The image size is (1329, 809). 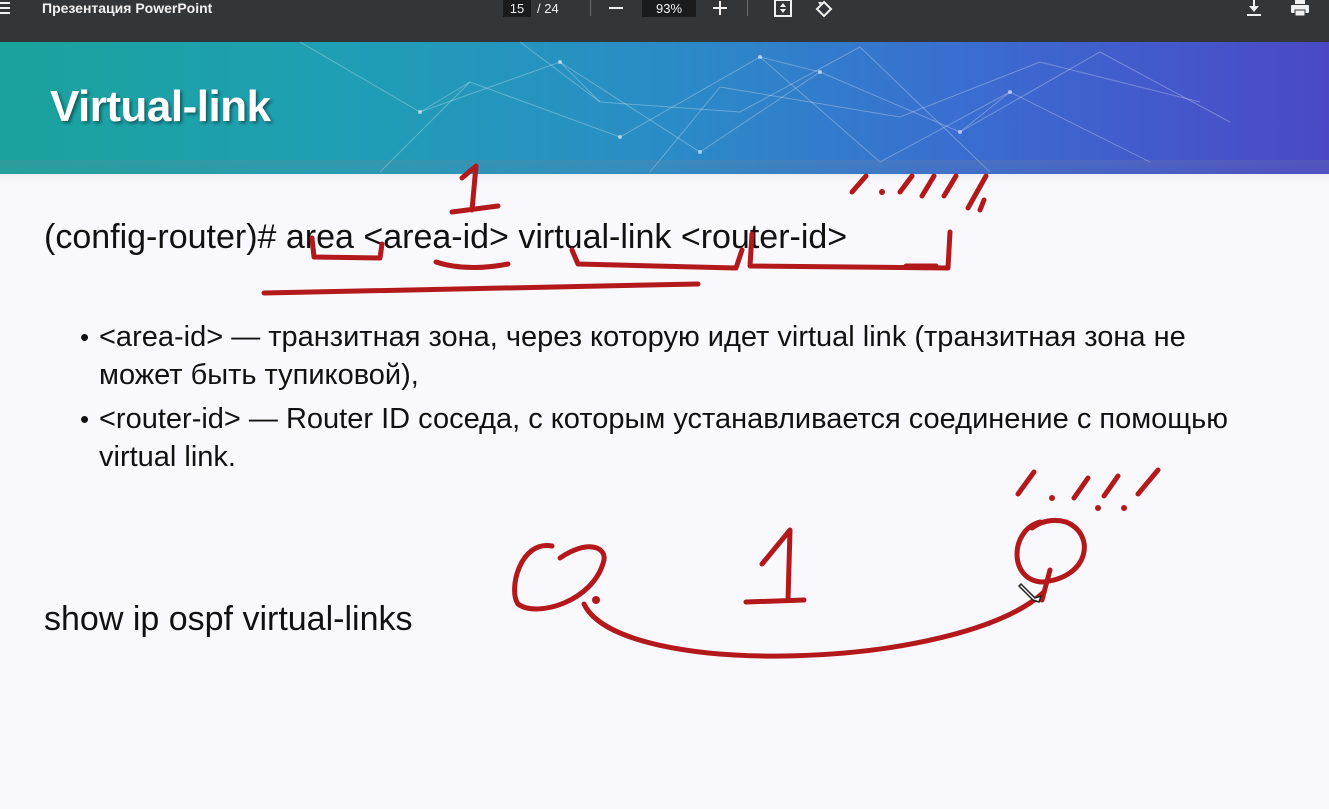 What do you see at coordinates (1030, 592) in the screenshot?
I see `pen-cursor-icon` at bounding box center [1030, 592].